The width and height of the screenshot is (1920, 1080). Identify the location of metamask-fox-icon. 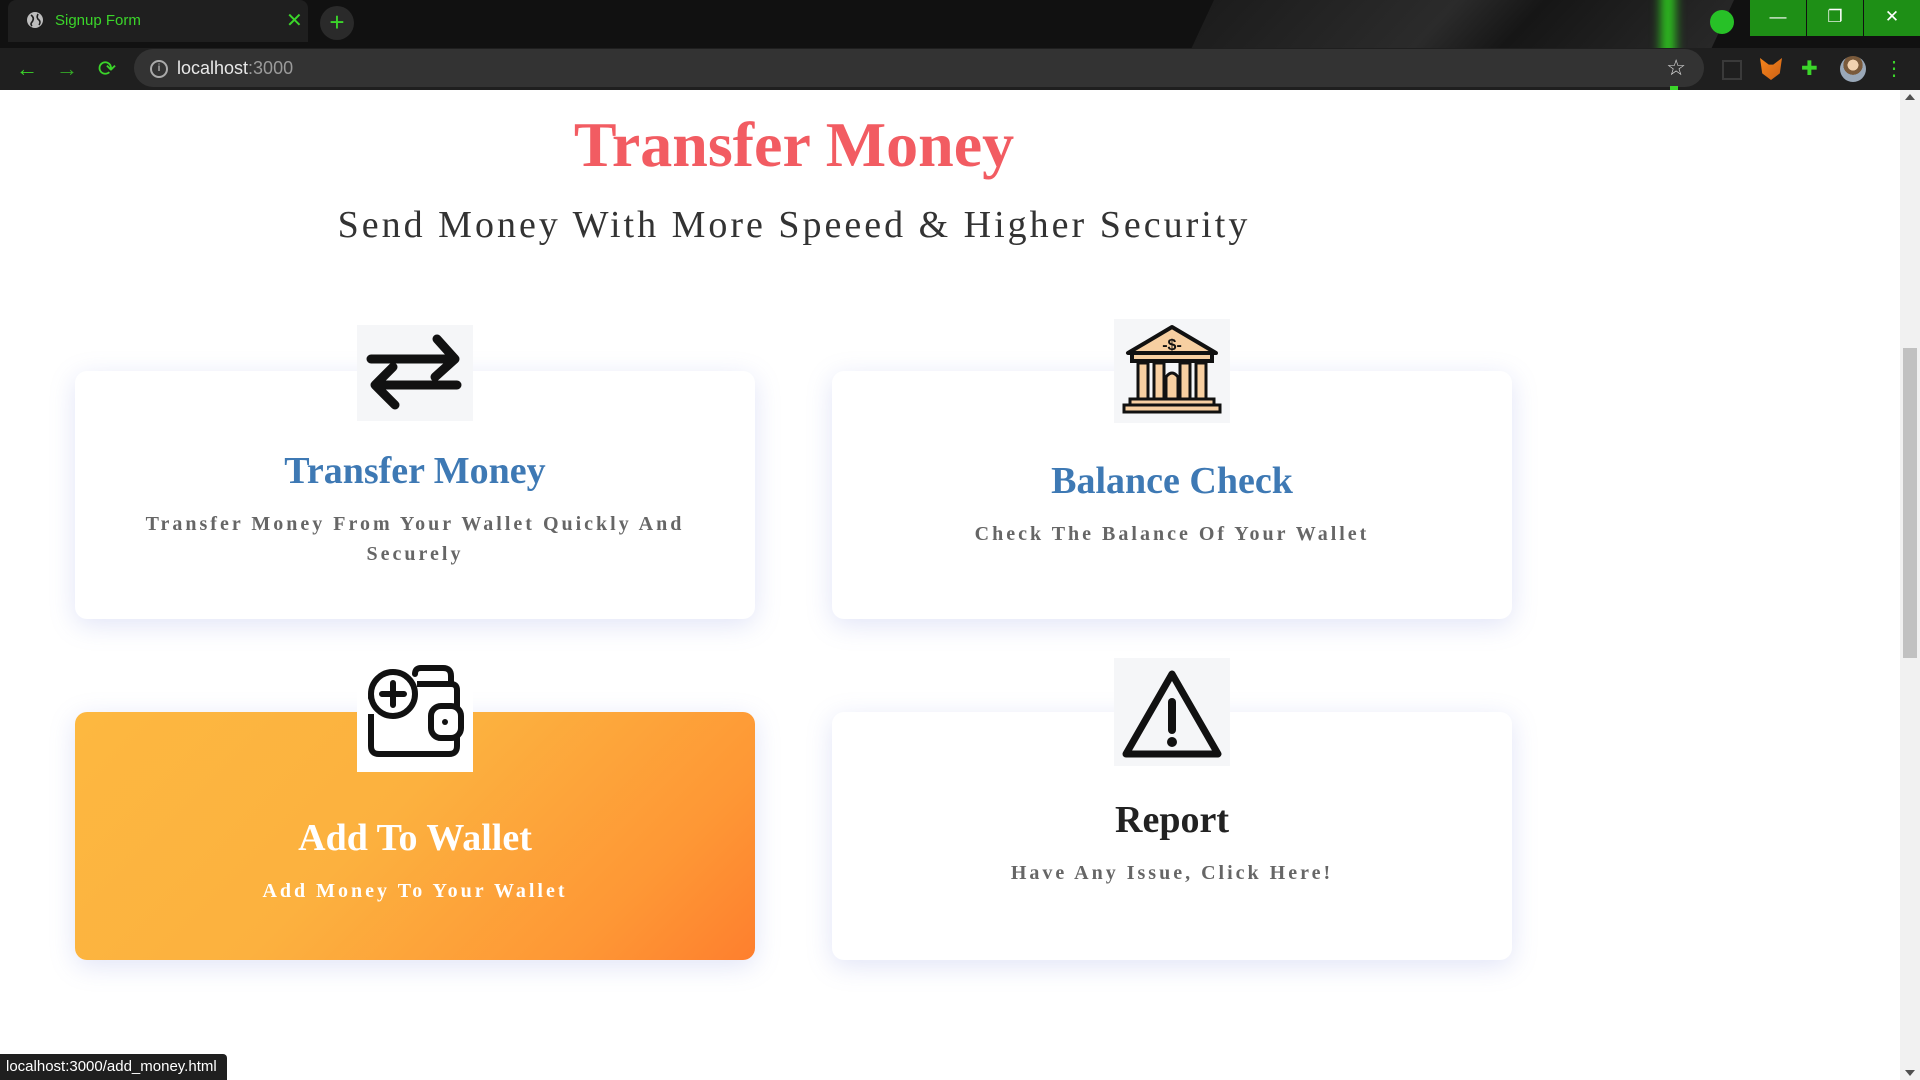
(1771, 69).